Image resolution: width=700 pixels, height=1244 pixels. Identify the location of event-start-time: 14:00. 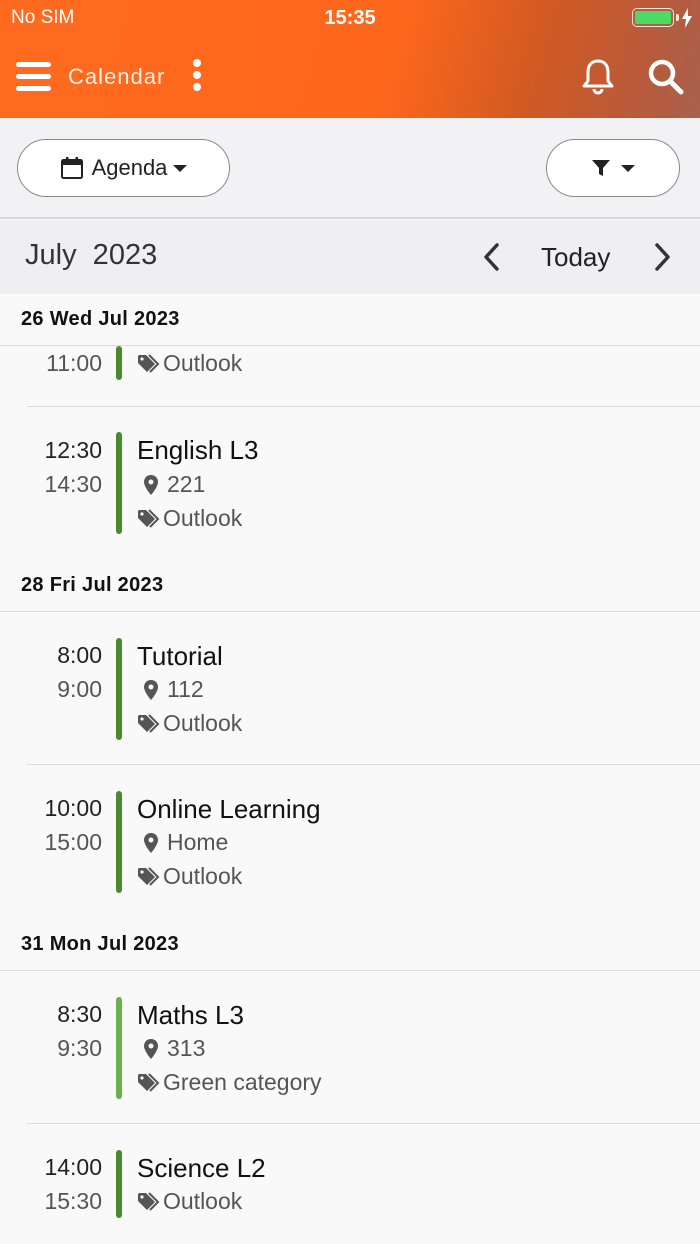
(73, 1167).